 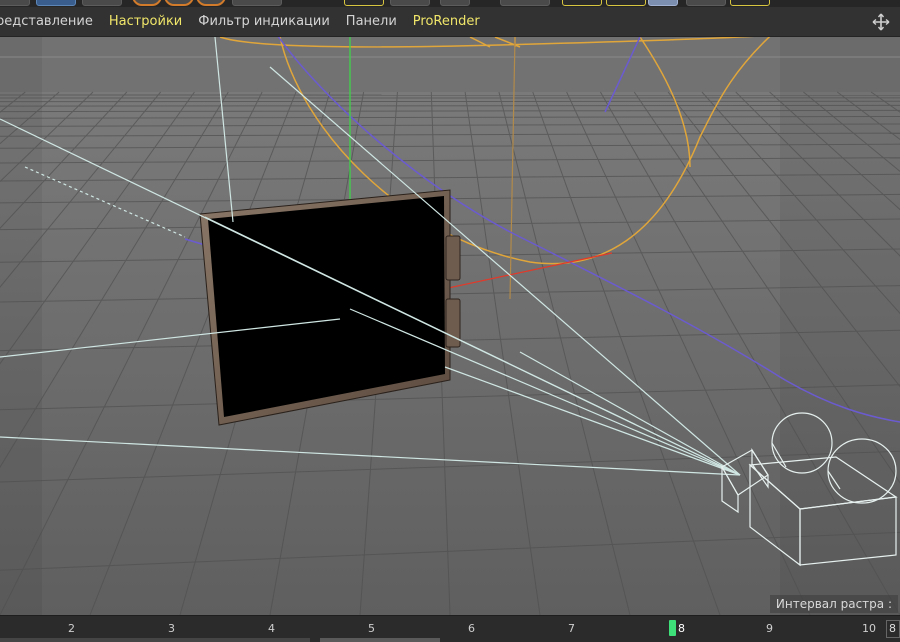 What do you see at coordinates (371, 21) in the screenshot?
I see `menu-panels: Панели` at bounding box center [371, 21].